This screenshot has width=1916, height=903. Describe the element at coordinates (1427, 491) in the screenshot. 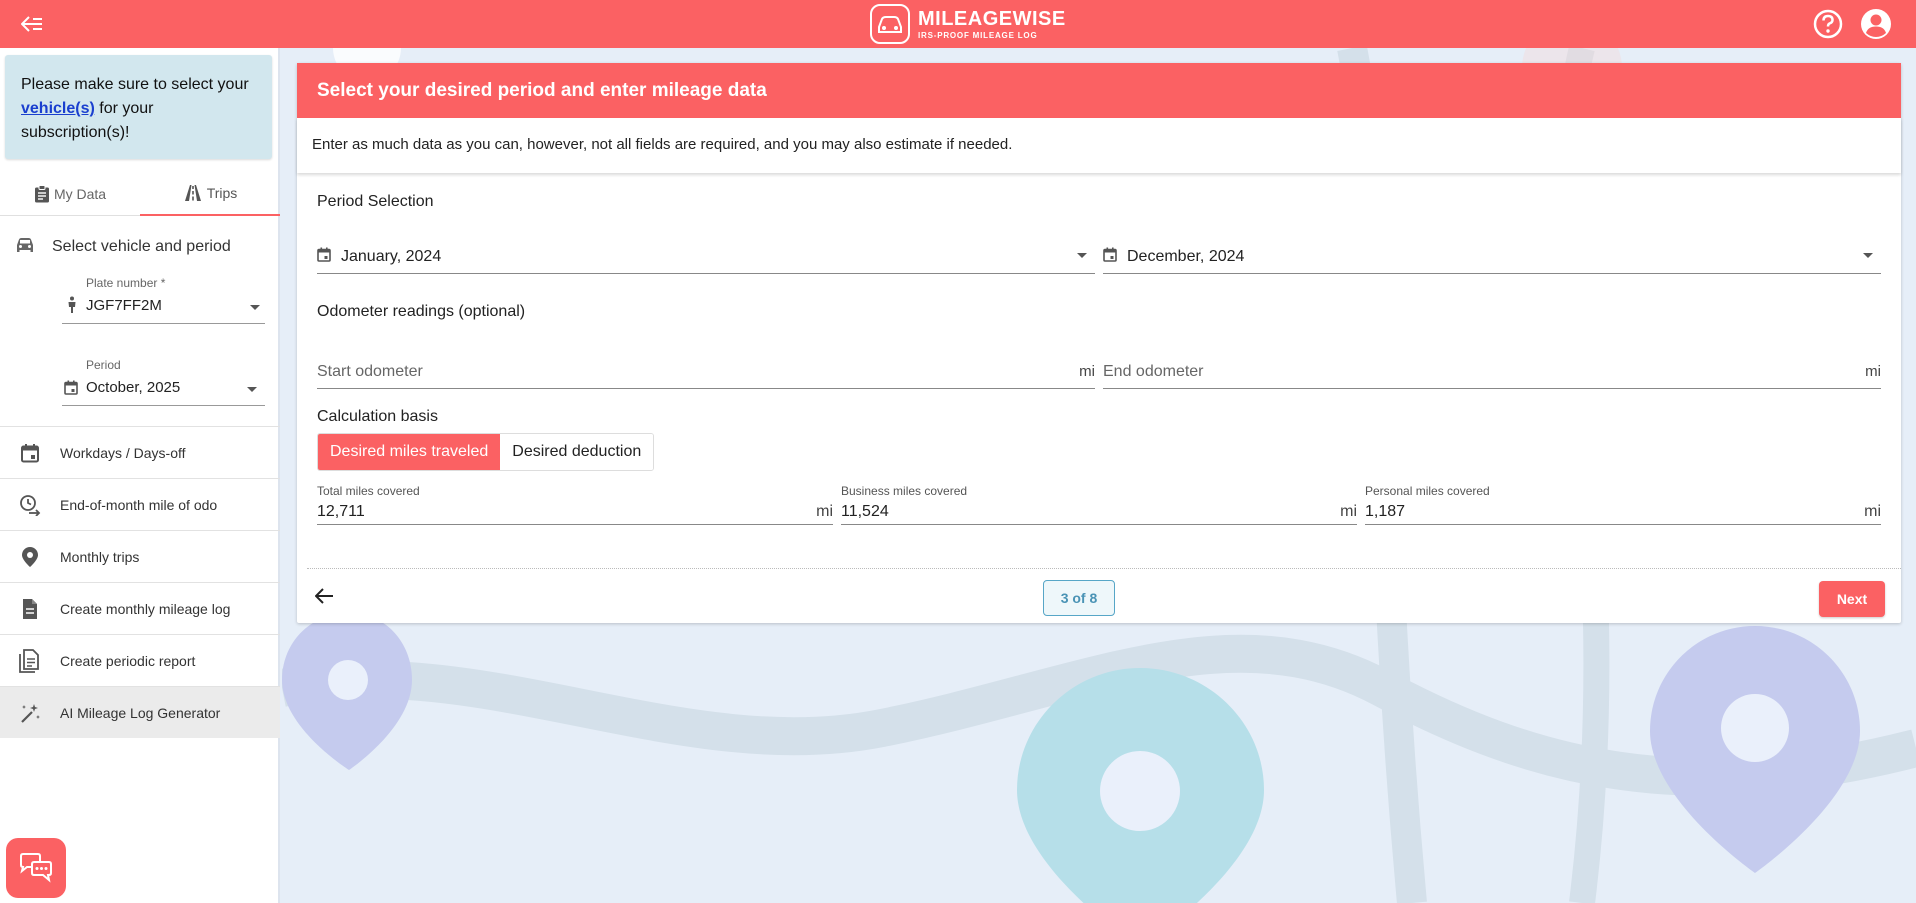

I see `personal-miles-label: Personal miles covered` at that location.